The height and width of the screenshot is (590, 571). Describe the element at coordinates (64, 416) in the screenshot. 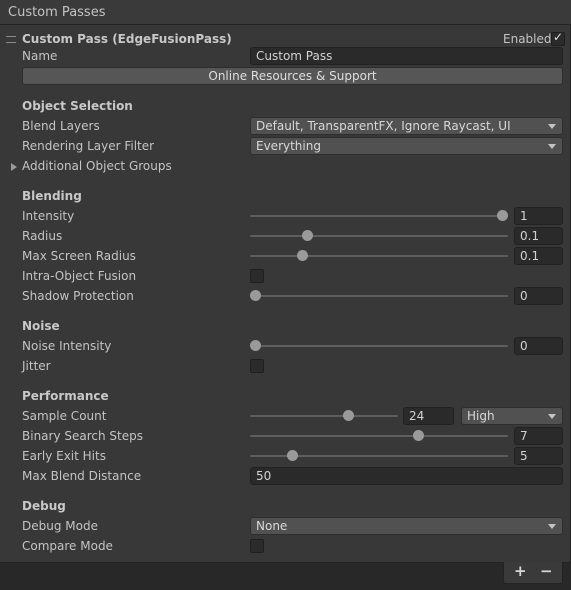

I see `sample-count-label: Sample Count` at that location.